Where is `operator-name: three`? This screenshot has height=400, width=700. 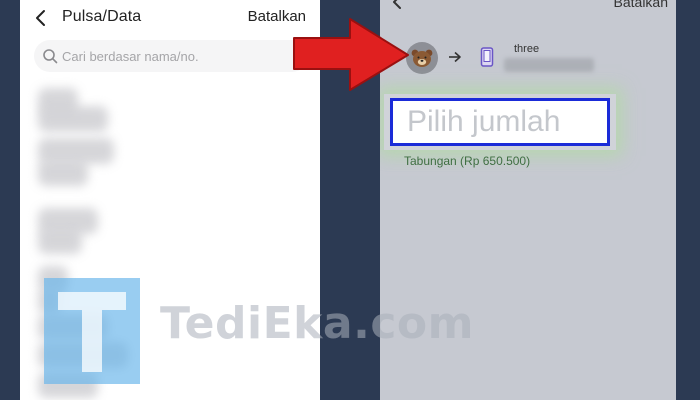 operator-name: three is located at coordinates (527, 49).